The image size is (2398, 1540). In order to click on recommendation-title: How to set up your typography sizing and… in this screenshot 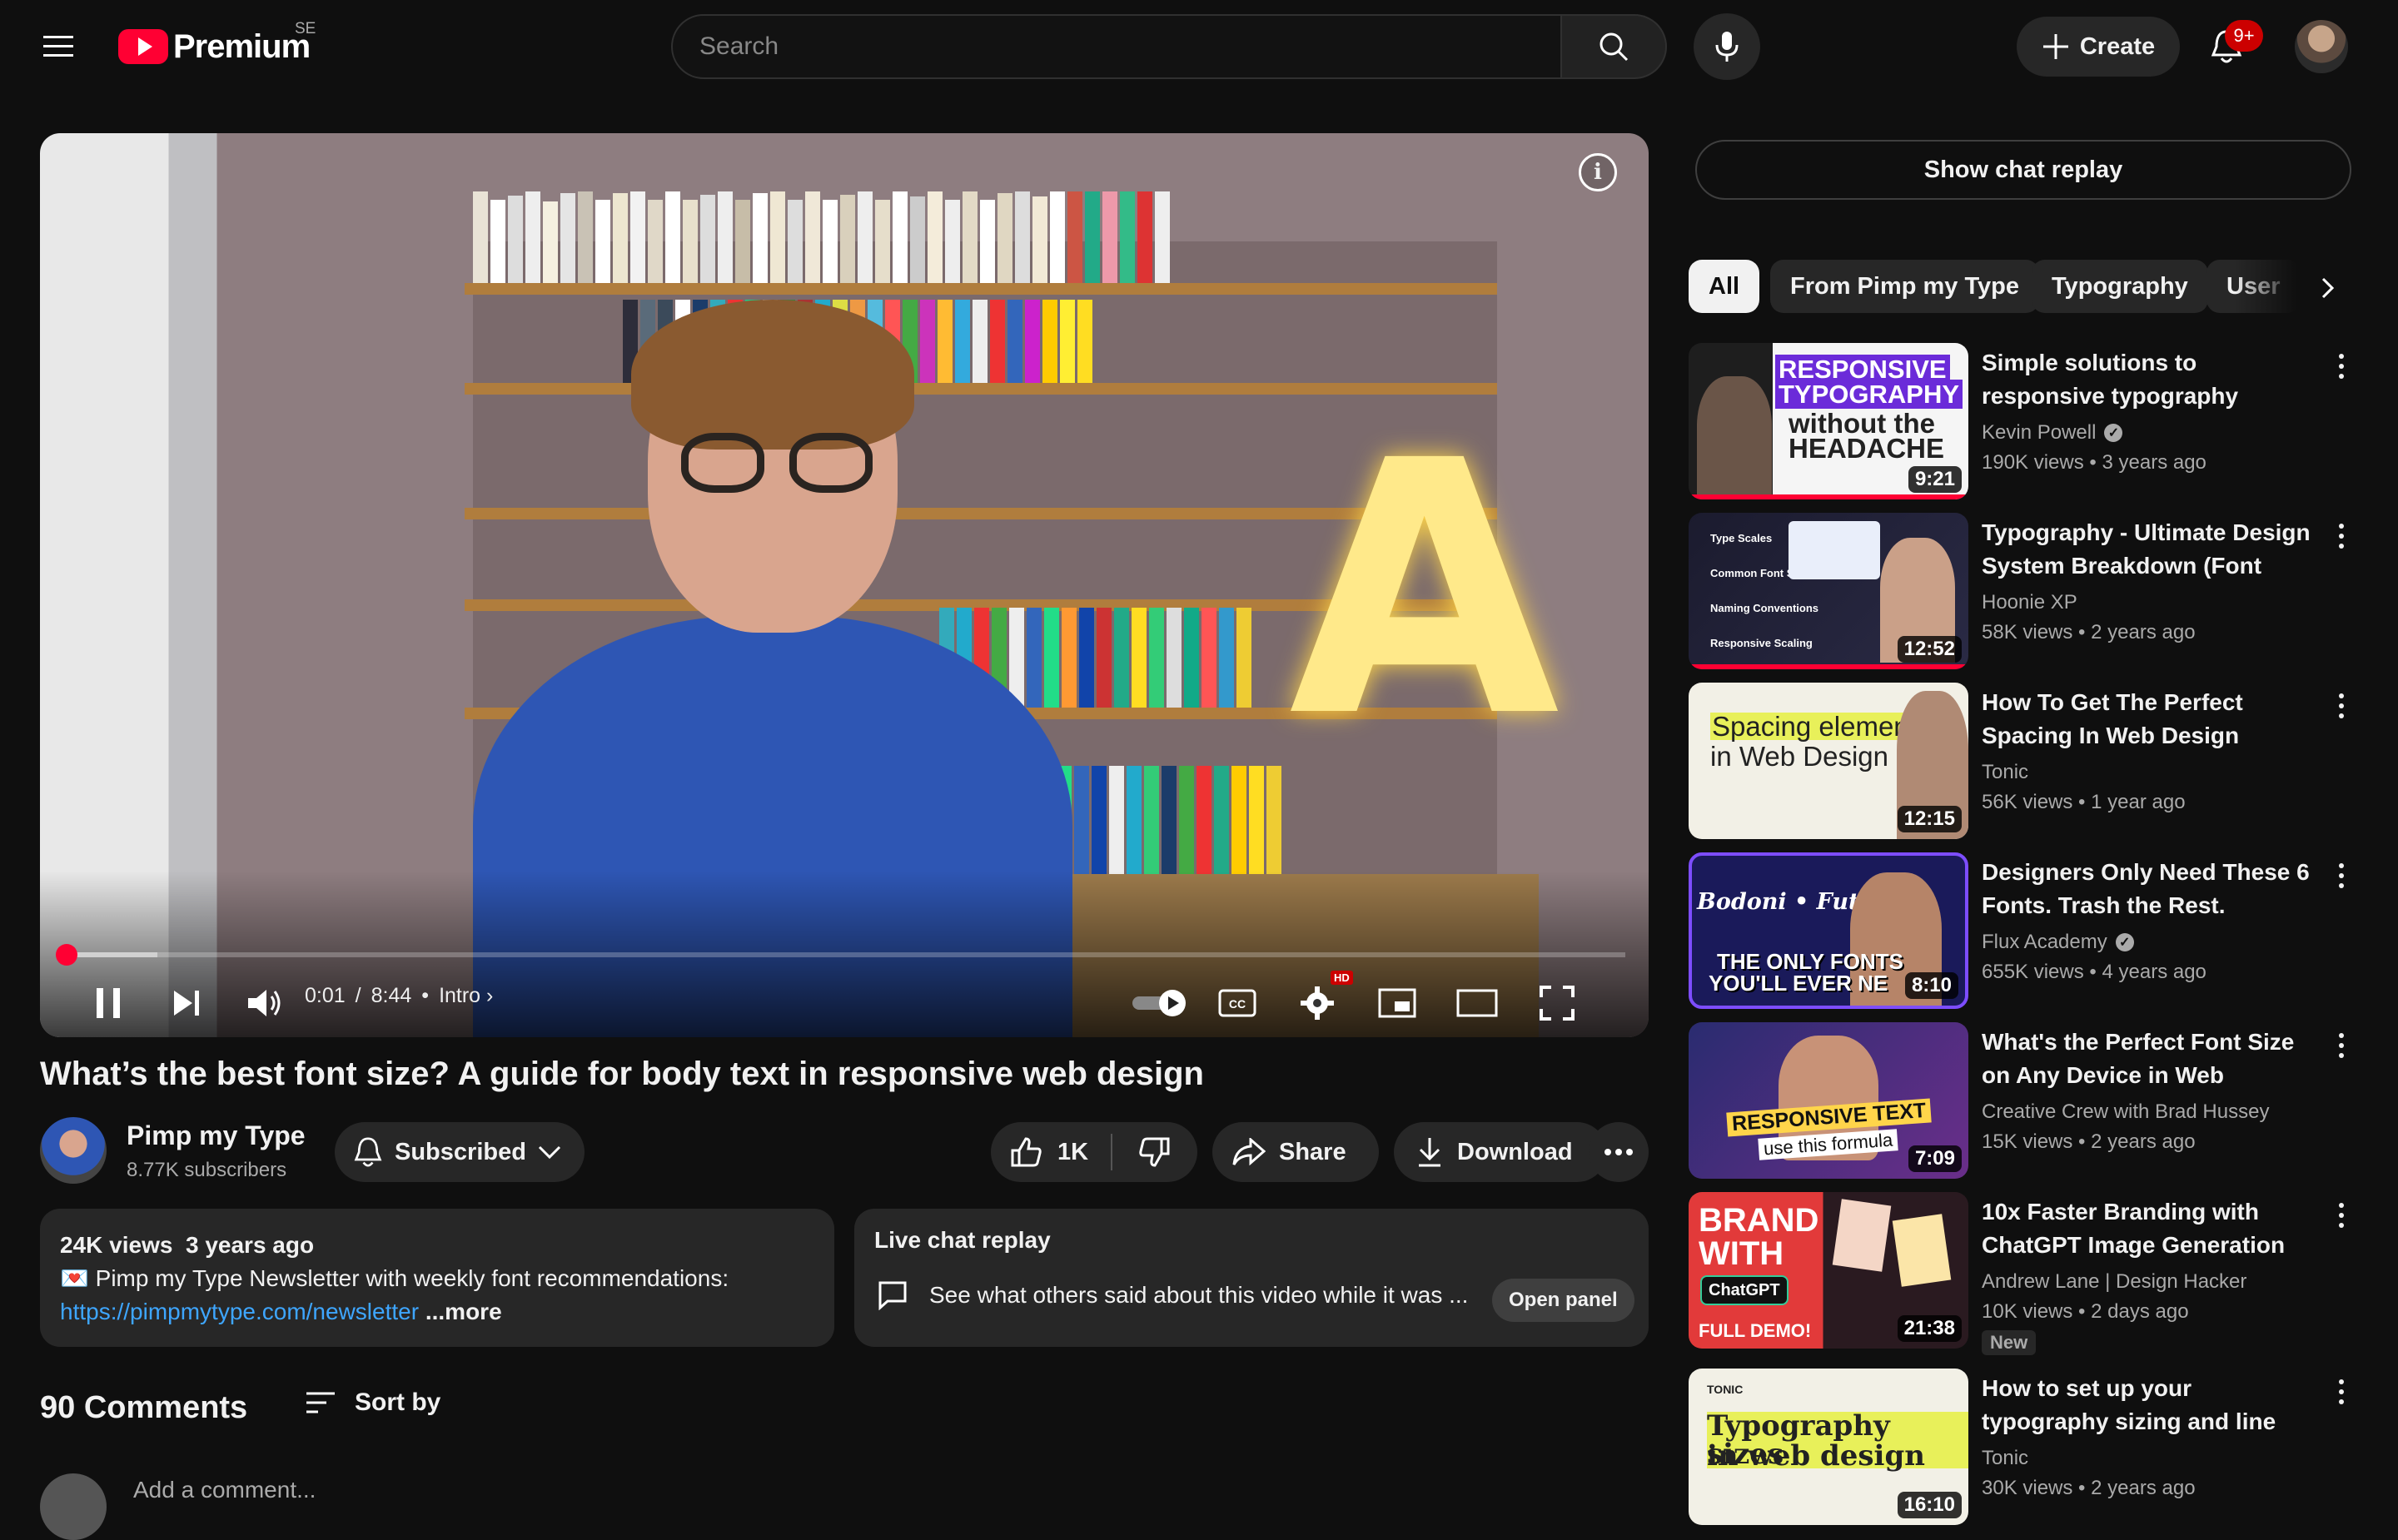, I will do `click(2148, 1405)`.